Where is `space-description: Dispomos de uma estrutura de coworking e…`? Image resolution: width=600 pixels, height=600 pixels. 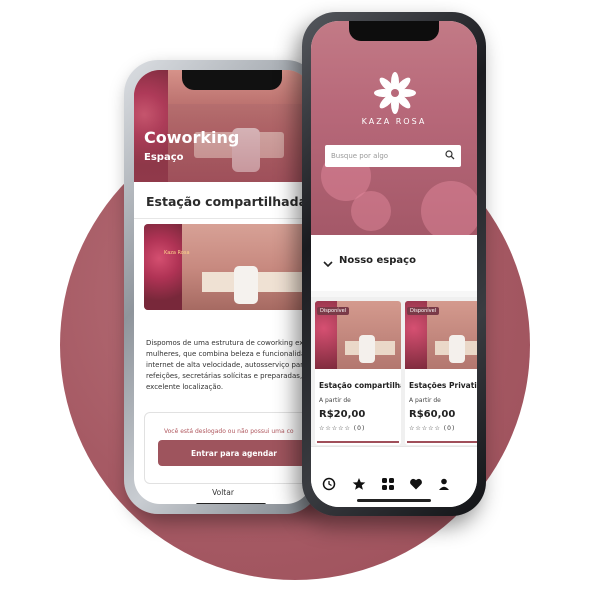 space-description: Dispomos de uma estrutura de coworking e… is located at coordinates (229, 365).